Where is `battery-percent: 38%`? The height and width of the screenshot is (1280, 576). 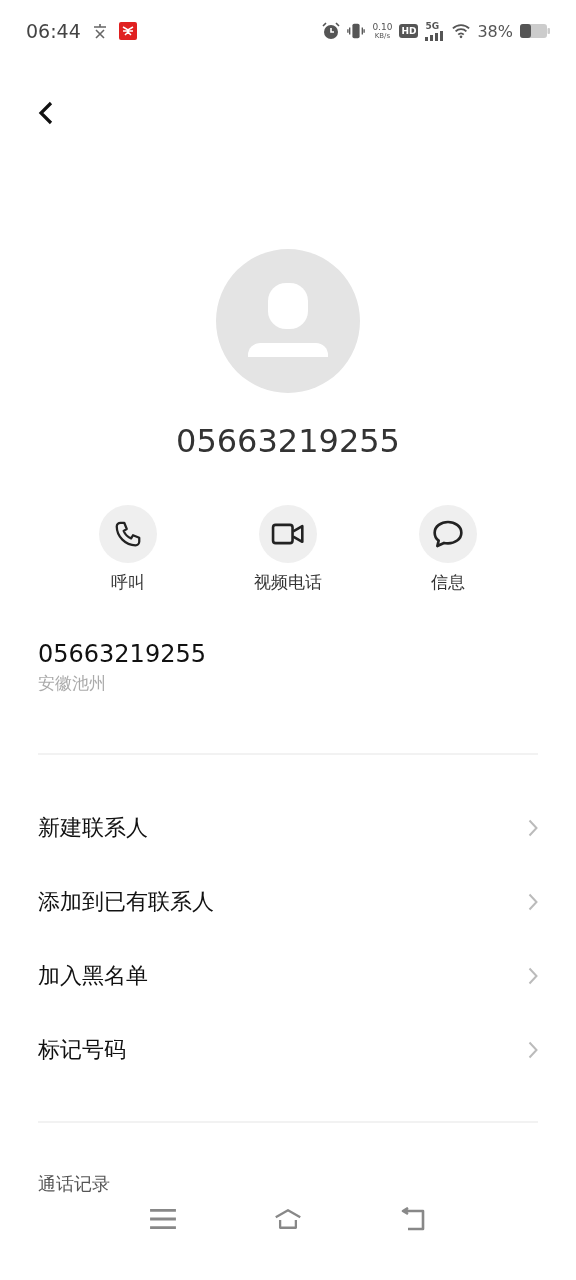 battery-percent: 38% is located at coordinates (495, 31).